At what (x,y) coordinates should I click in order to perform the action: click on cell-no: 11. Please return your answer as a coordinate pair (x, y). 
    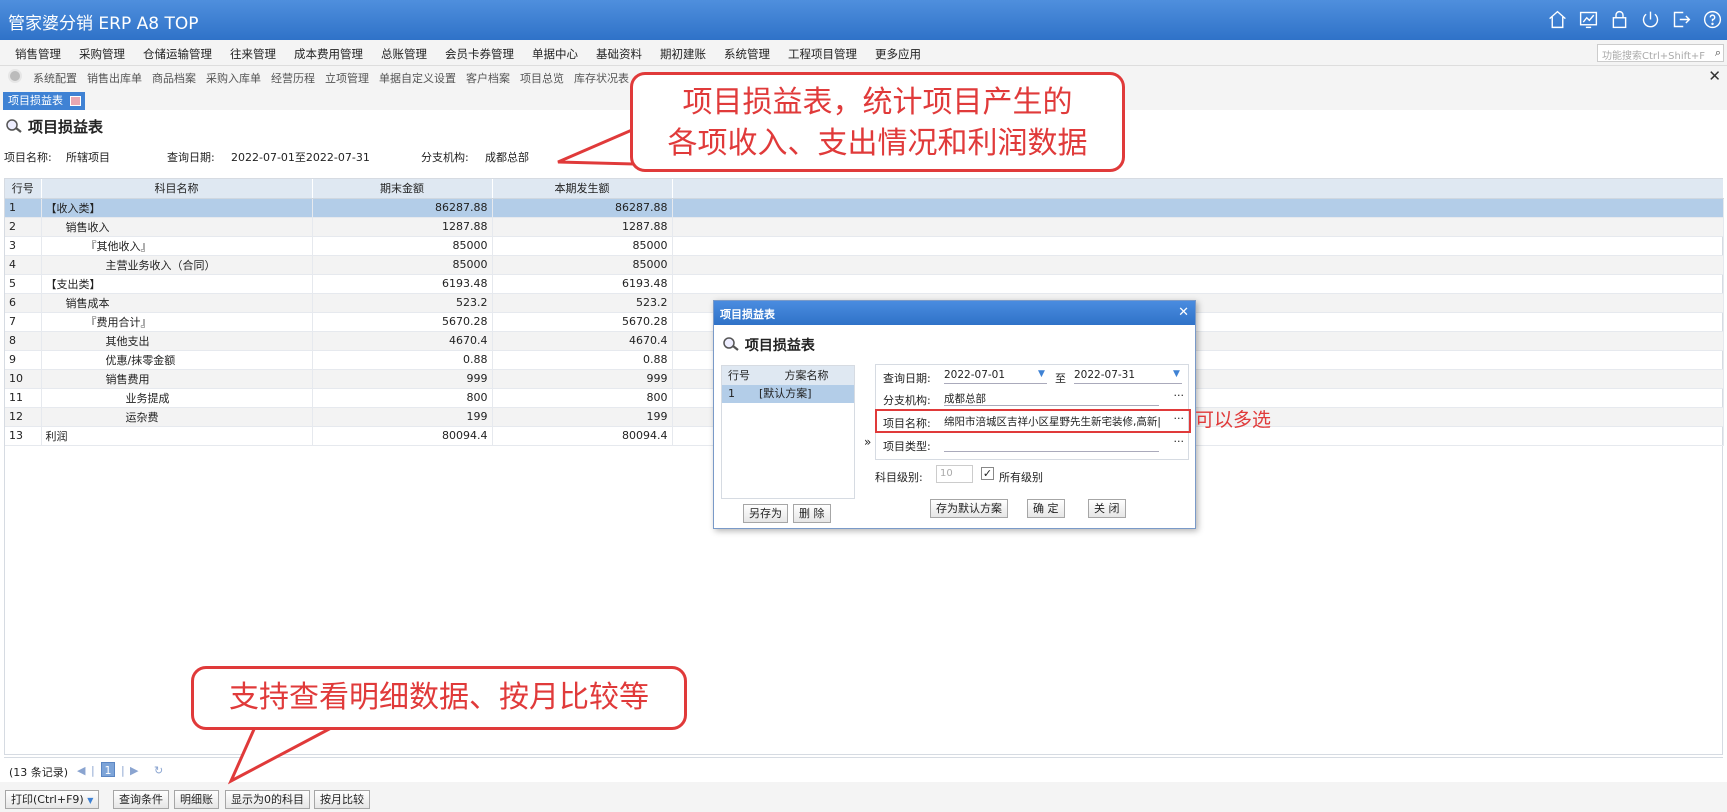
    Looking at the image, I should click on (23, 398).